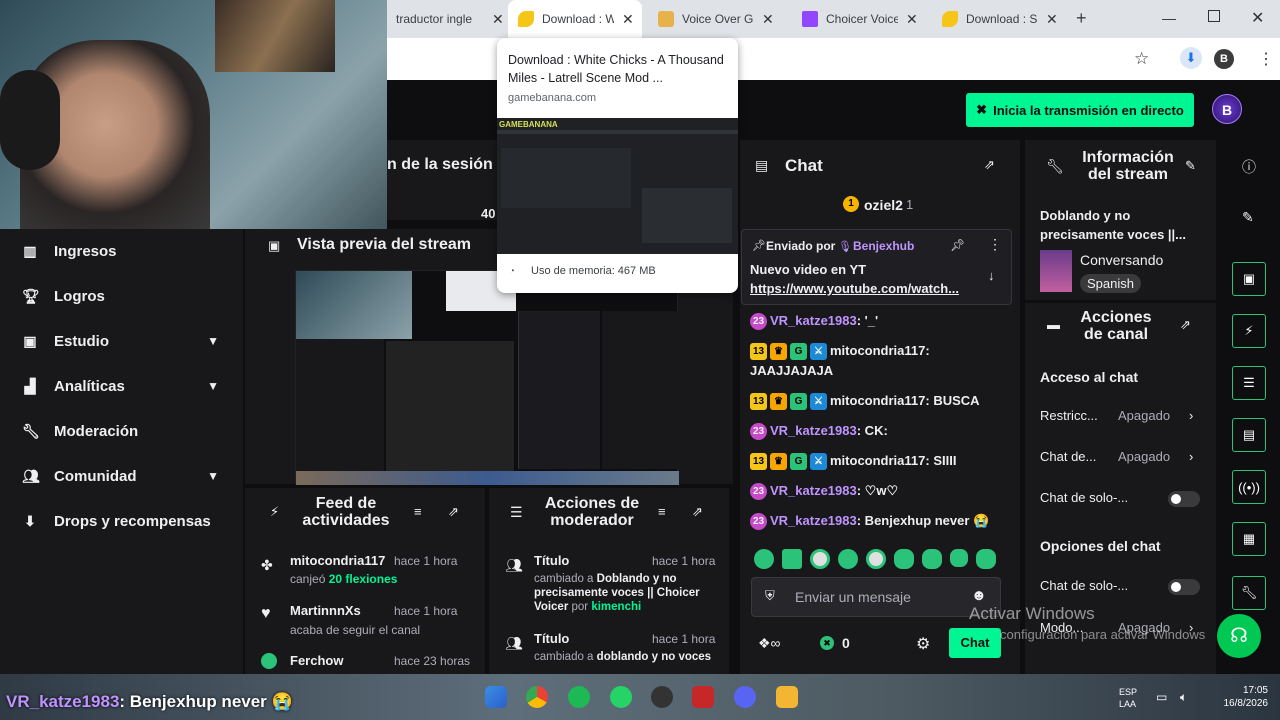 This screenshot has height=720, width=1280. What do you see at coordinates (496, 697) in the screenshot?
I see `windows-start-icon` at bounding box center [496, 697].